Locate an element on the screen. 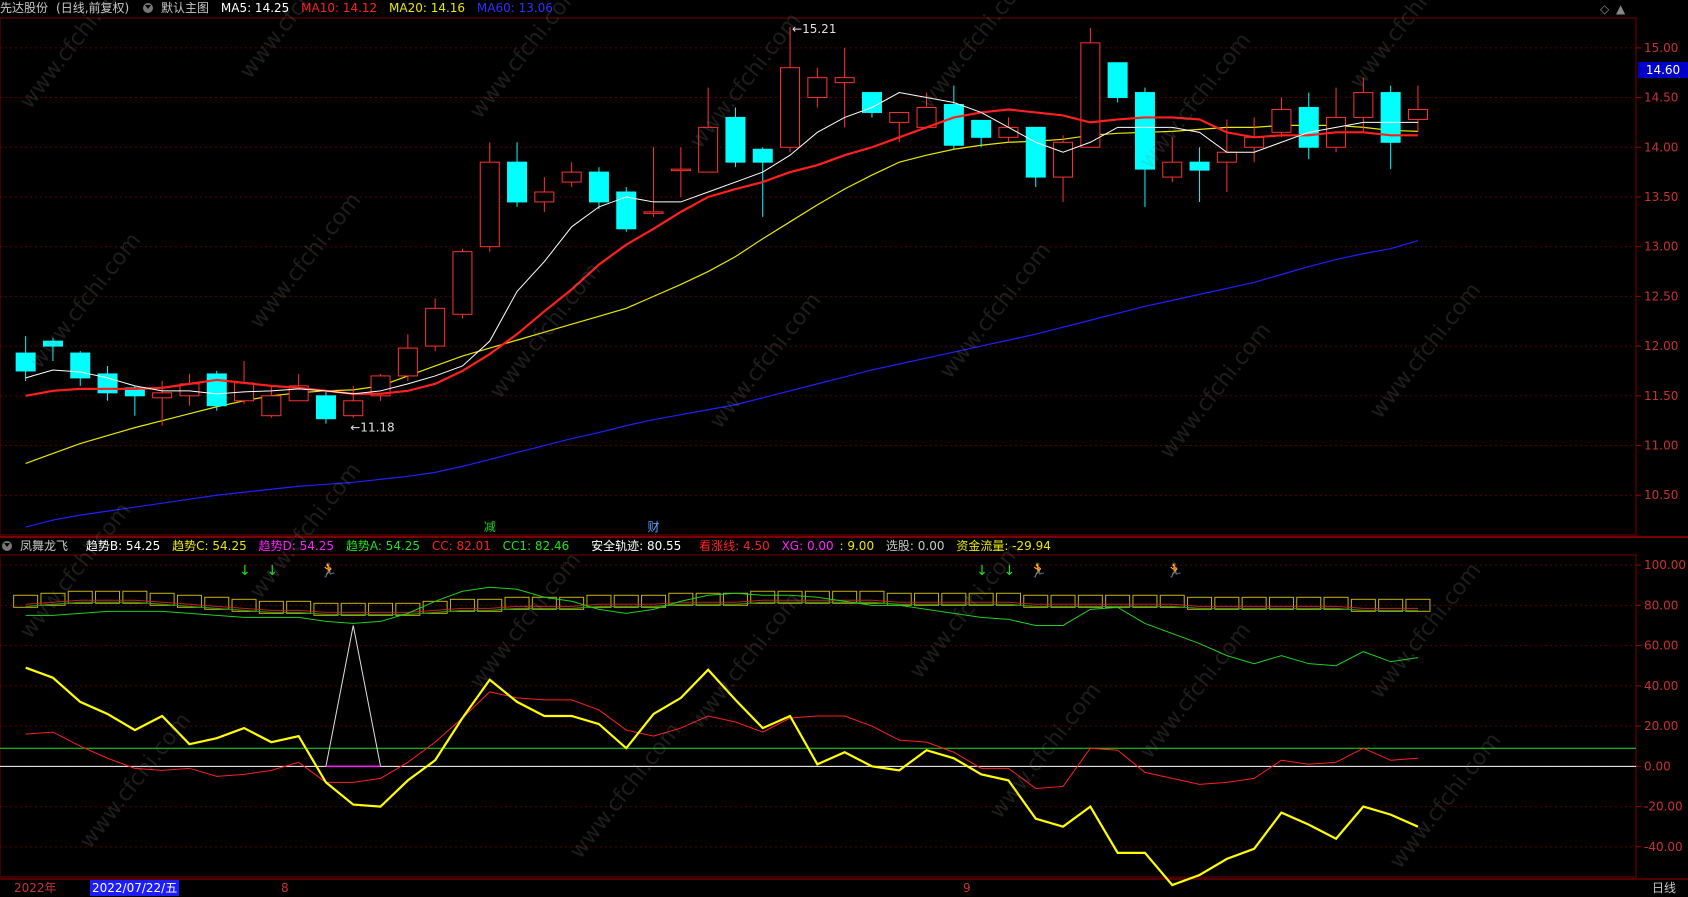  price-axis-label: 14.00 is located at coordinates (1661, 147).